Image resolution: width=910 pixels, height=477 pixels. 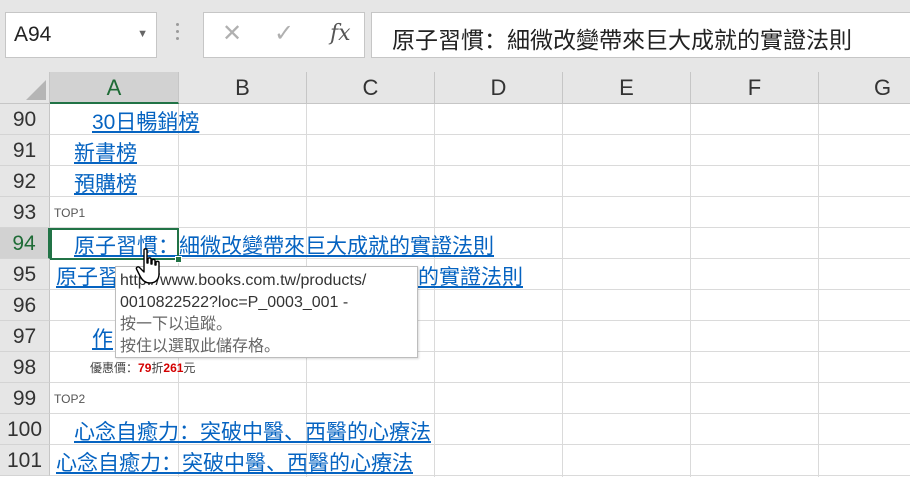 What do you see at coordinates (243, 88) in the screenshot?
I see `column-header-b: B` at bounding box center [243, 88].